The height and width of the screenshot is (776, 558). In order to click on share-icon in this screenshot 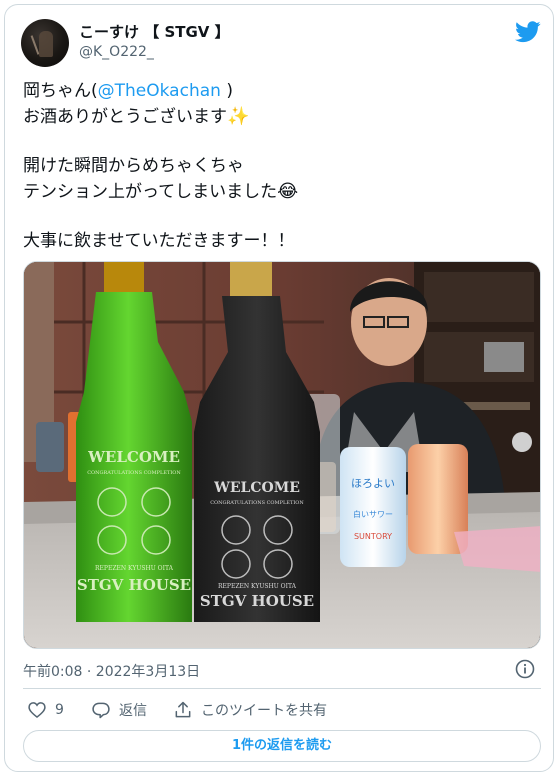, I will do `click(183, 709)`.